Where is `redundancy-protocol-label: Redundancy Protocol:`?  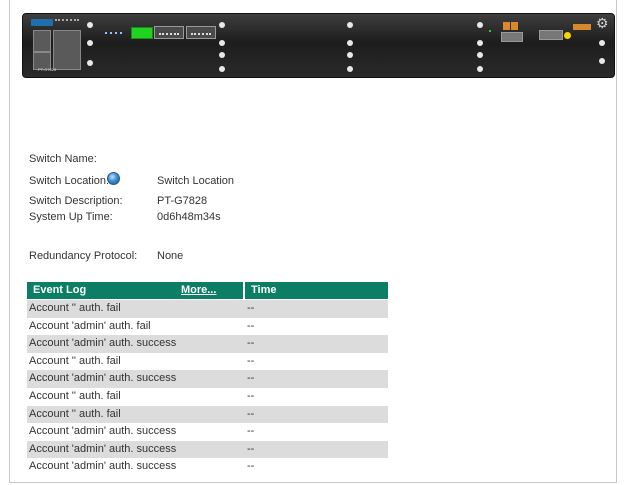
redundancy-protocol-label: Redundancy Protocol: is located at coordinates (83, 256).